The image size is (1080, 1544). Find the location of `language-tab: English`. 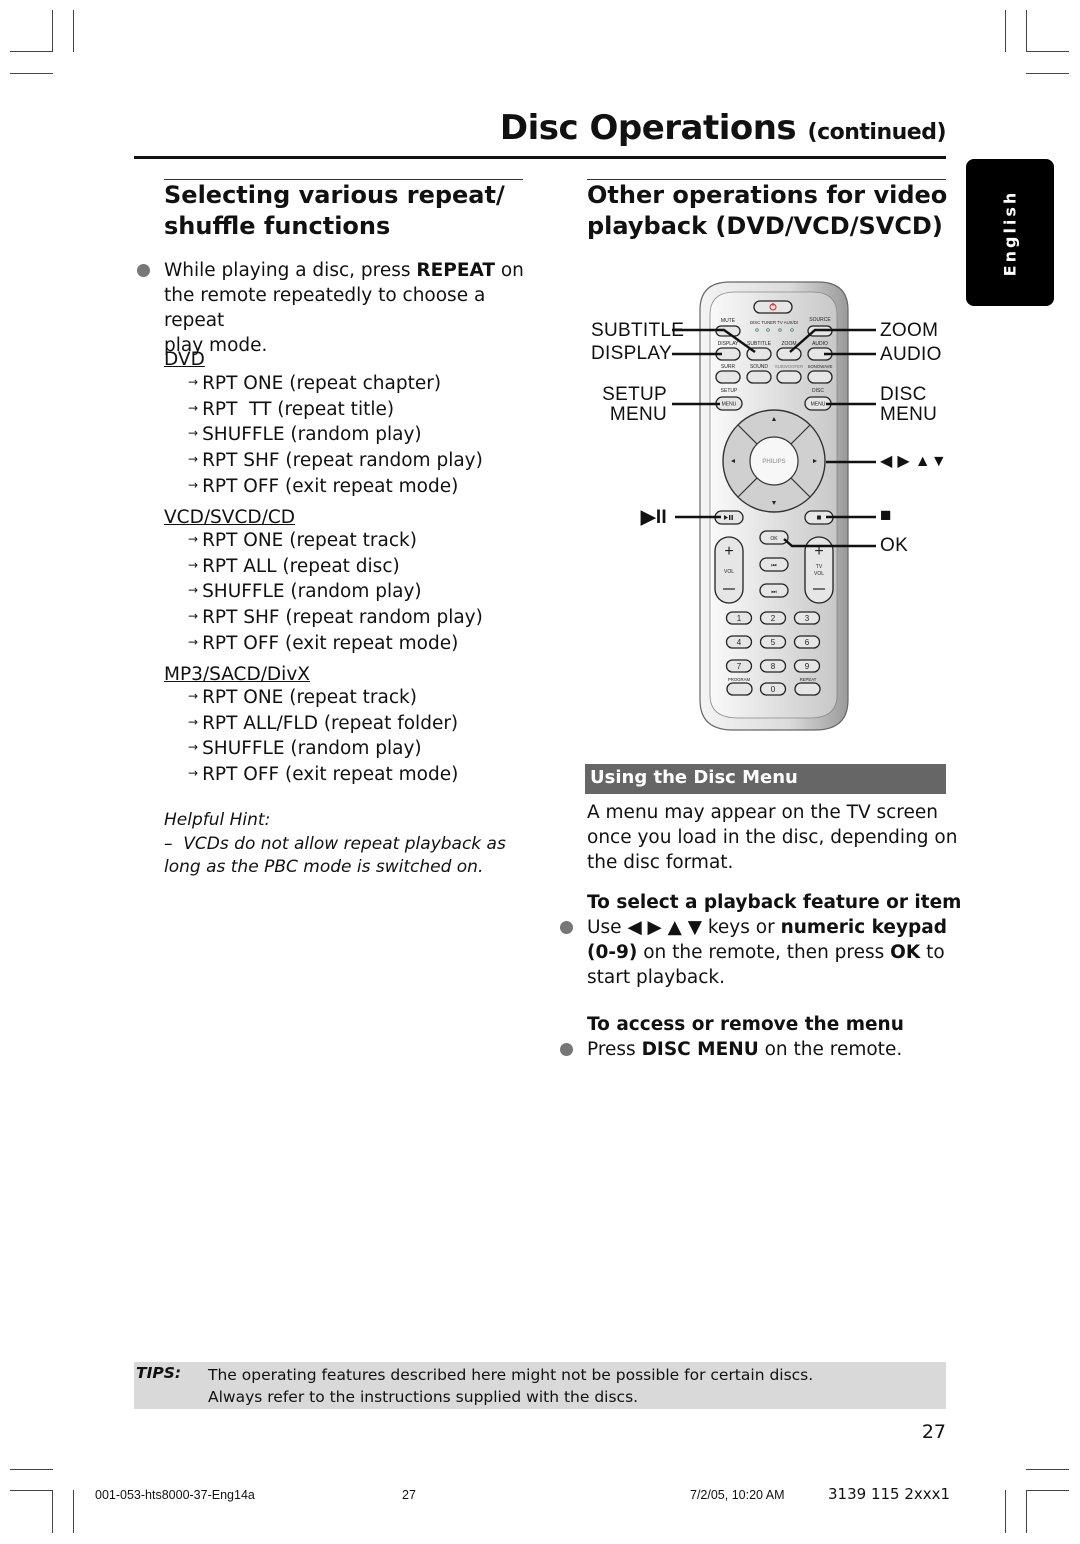

language-tab: English is located at coordinates (1010, 232).